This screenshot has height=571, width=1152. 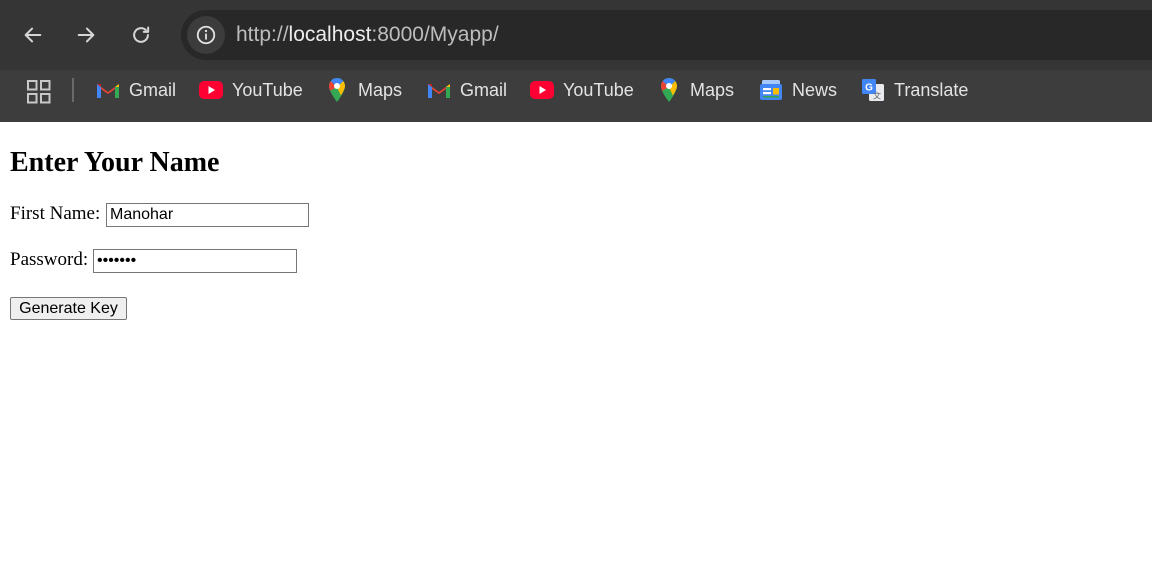 What do you see at coordinates (771, 90) in the screenshot?
I see `news-icon` at bounding box center [771, 90].